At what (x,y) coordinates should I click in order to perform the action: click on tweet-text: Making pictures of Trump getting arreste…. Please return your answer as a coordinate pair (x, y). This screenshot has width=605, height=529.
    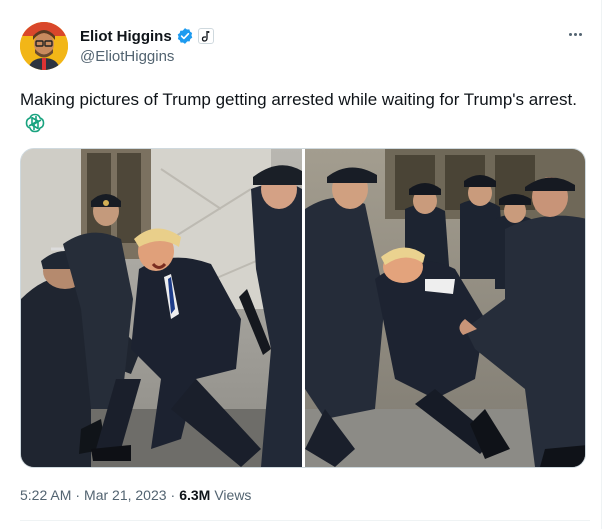
    Looking at the image, I should click on (298, 99).